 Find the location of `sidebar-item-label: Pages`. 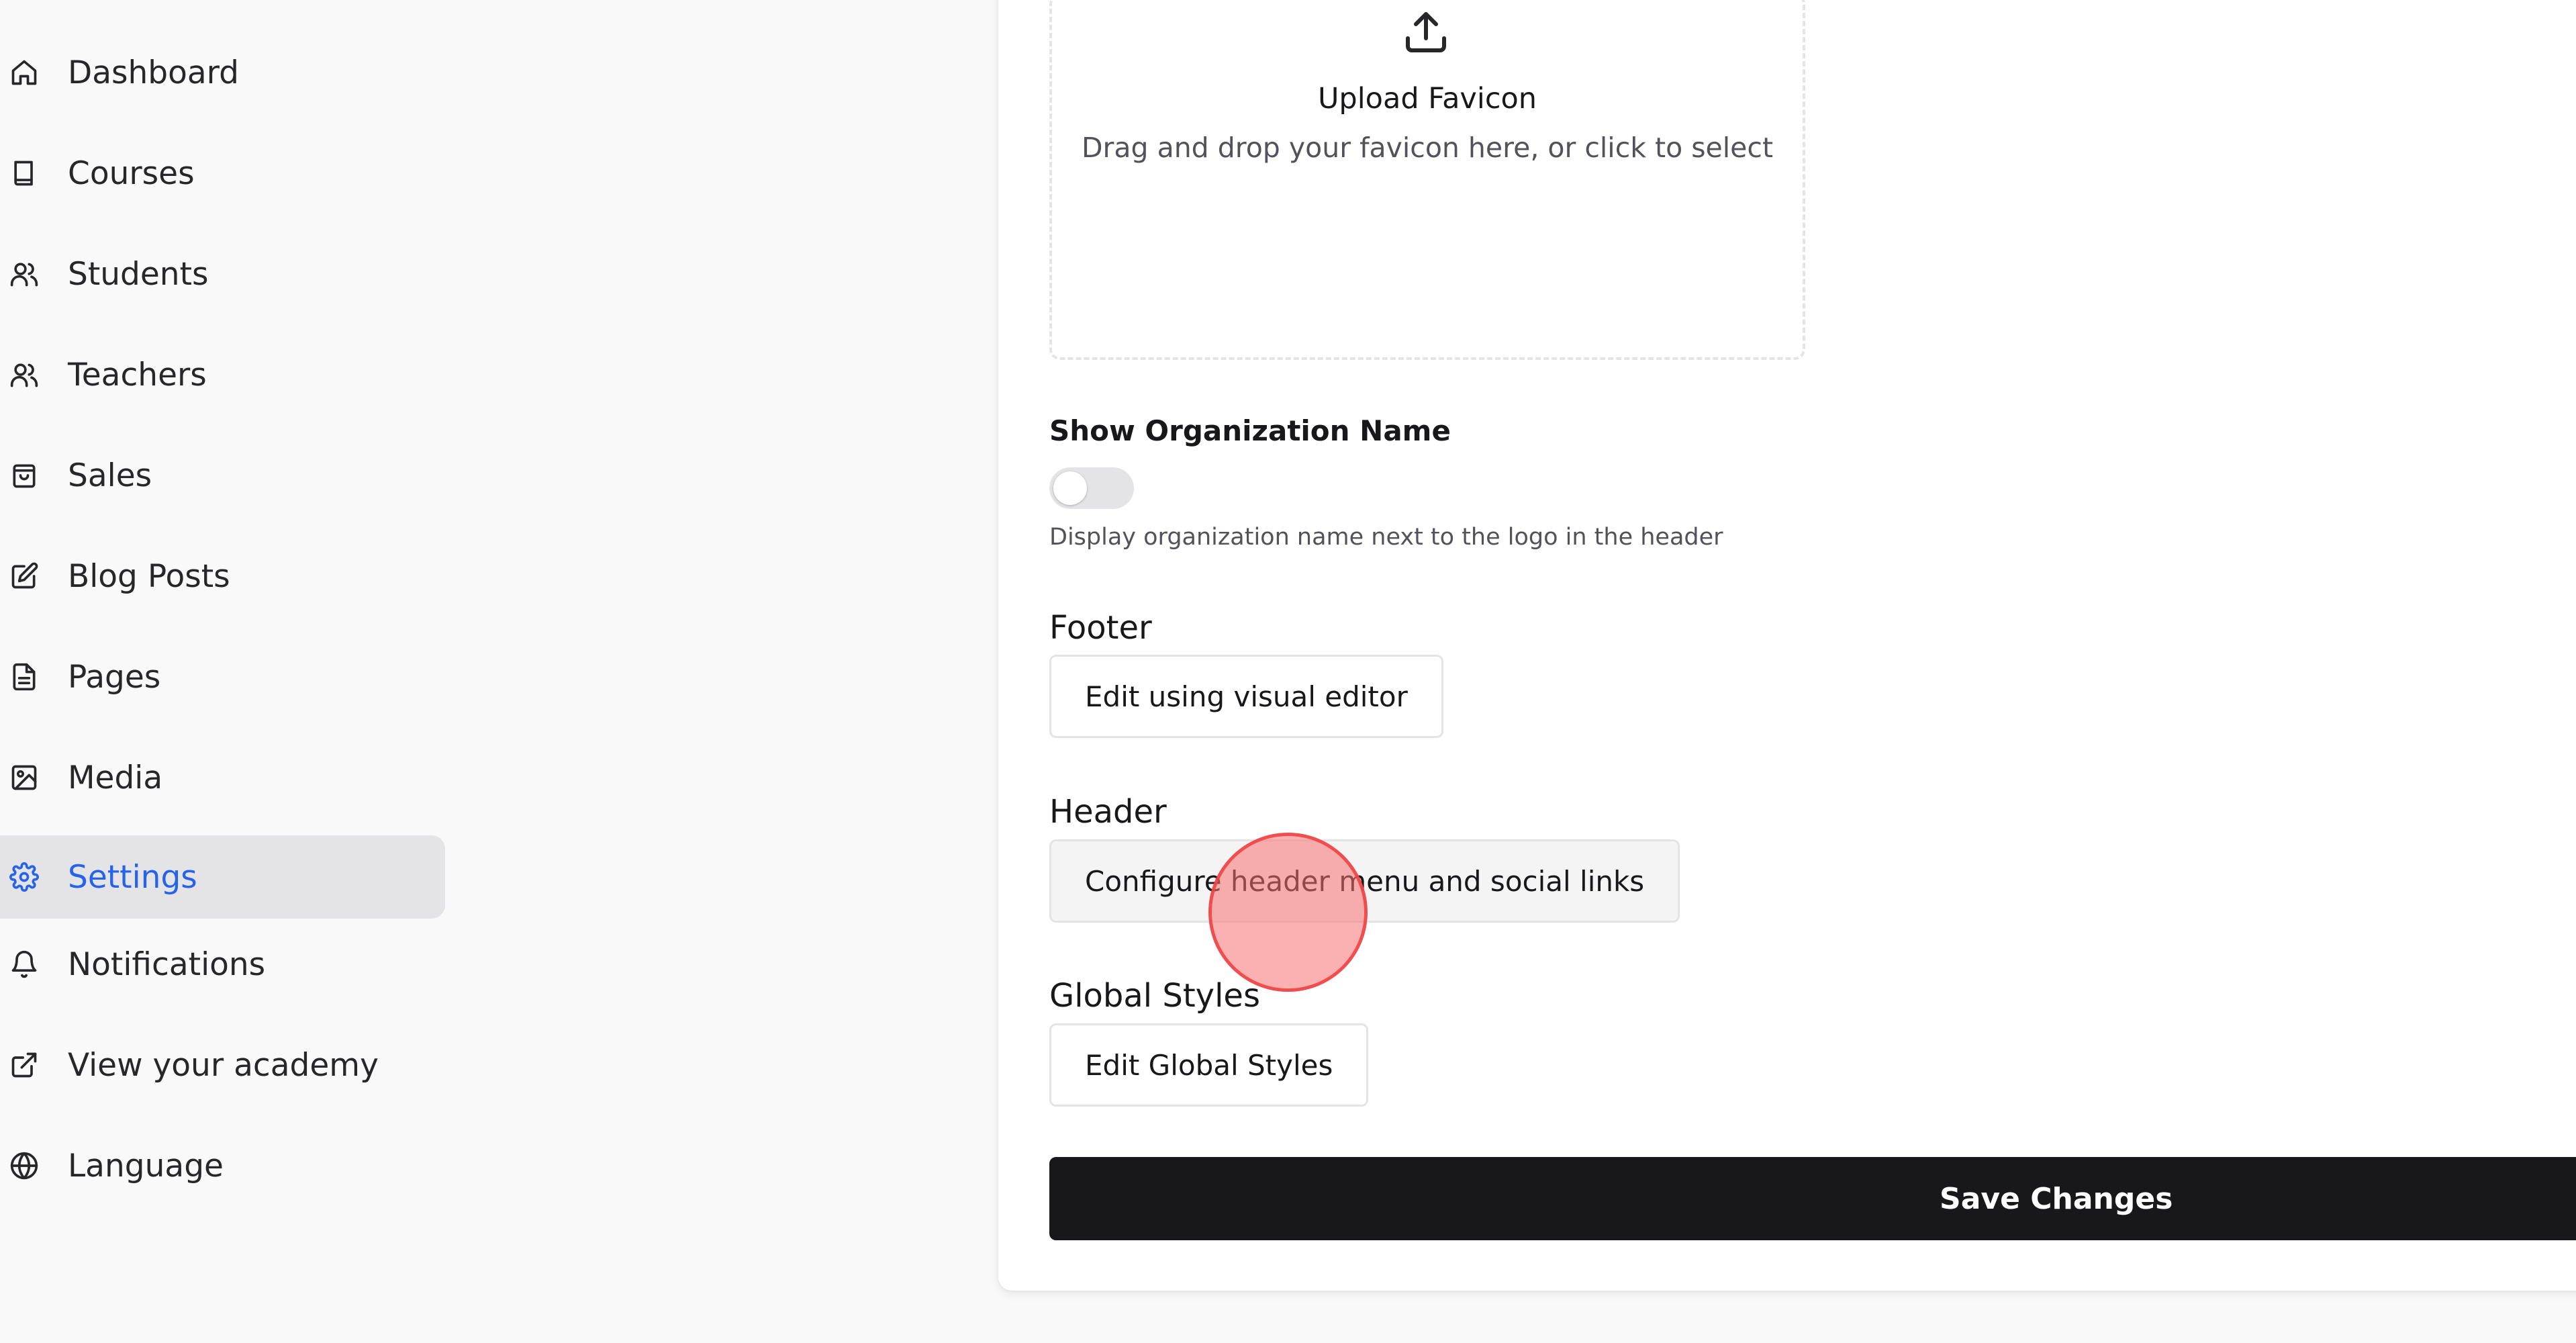

sidebar-item-label: Pages is located at coordinates (115, 677).